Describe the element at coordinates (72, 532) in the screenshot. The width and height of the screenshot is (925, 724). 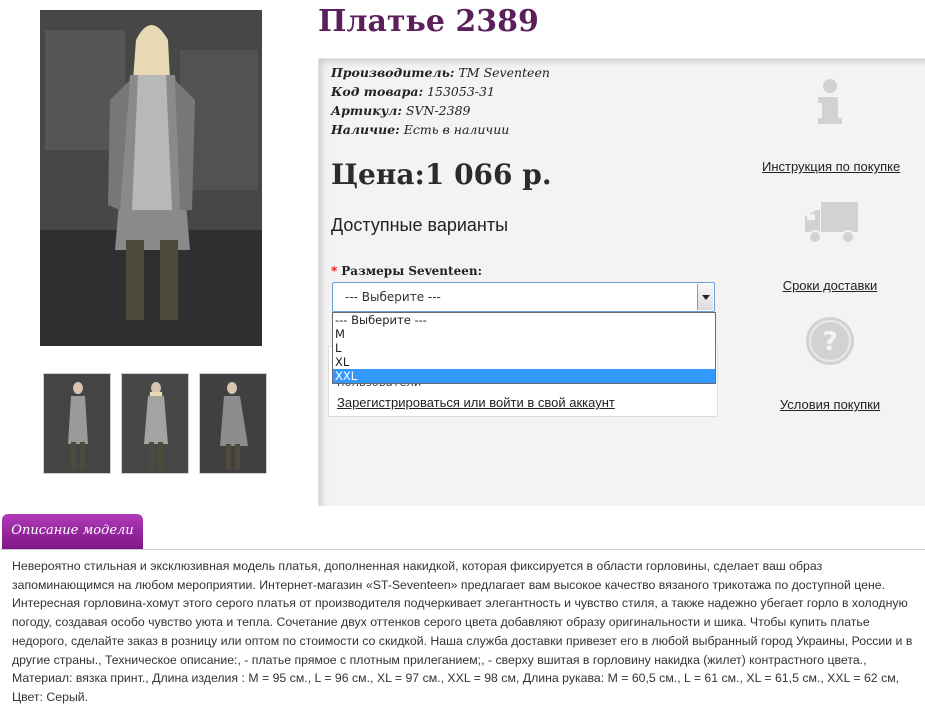
I see `tab-model-description: Описание модели` at that location.